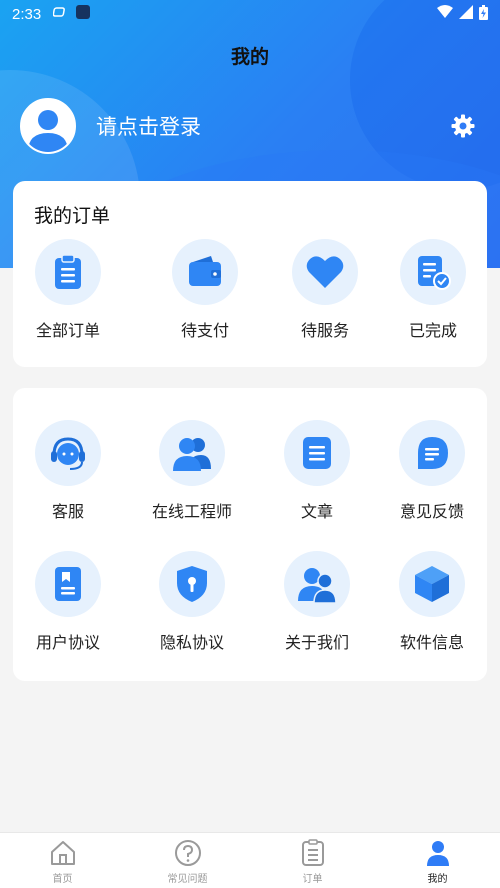 Image resolution: width=500 pixels, height=888 pixels. I want to click on feedback-icon, so click(432, 453).